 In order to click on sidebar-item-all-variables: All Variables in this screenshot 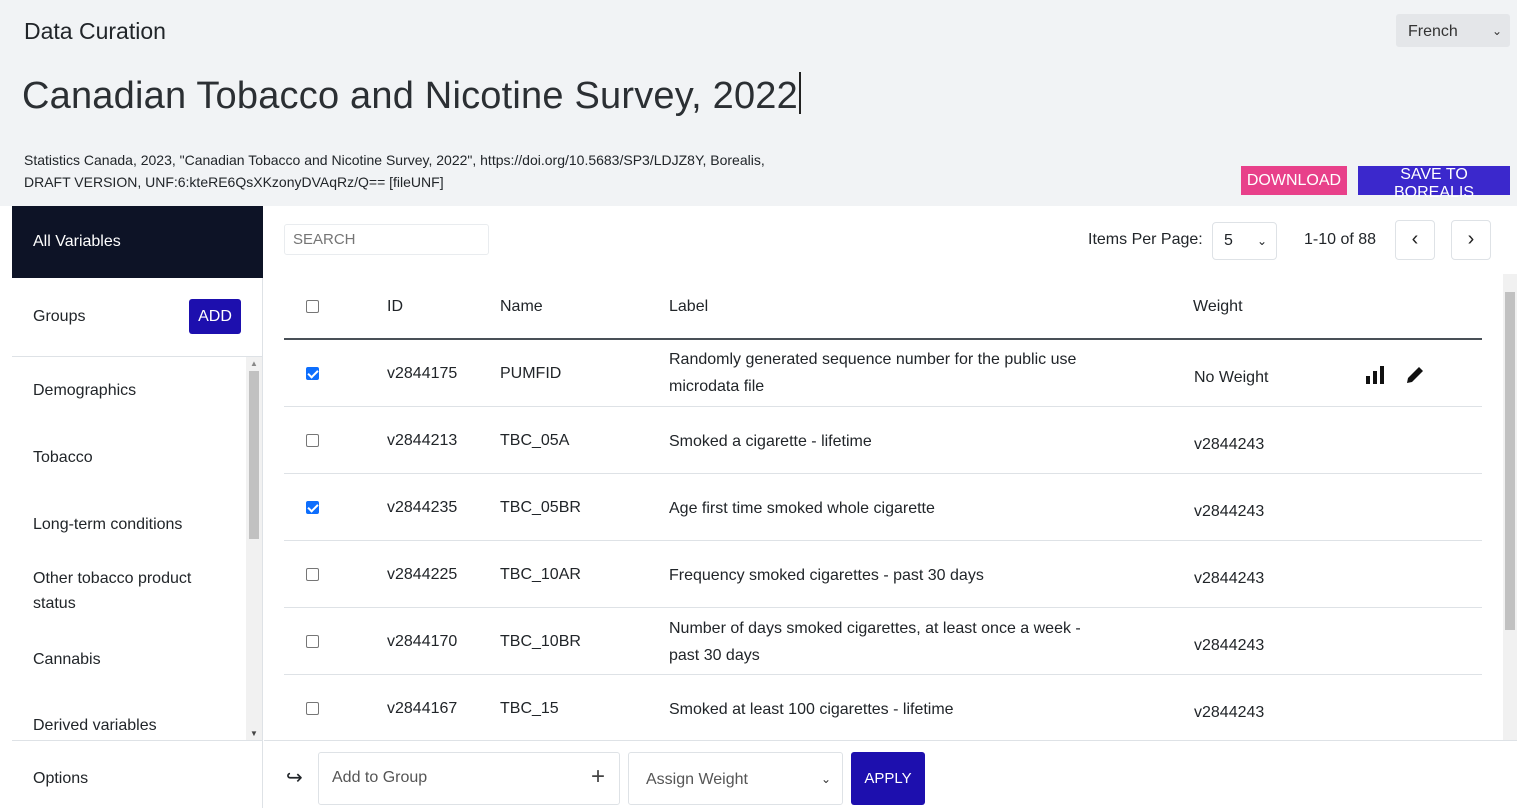, I will do `click(137, 242)`.